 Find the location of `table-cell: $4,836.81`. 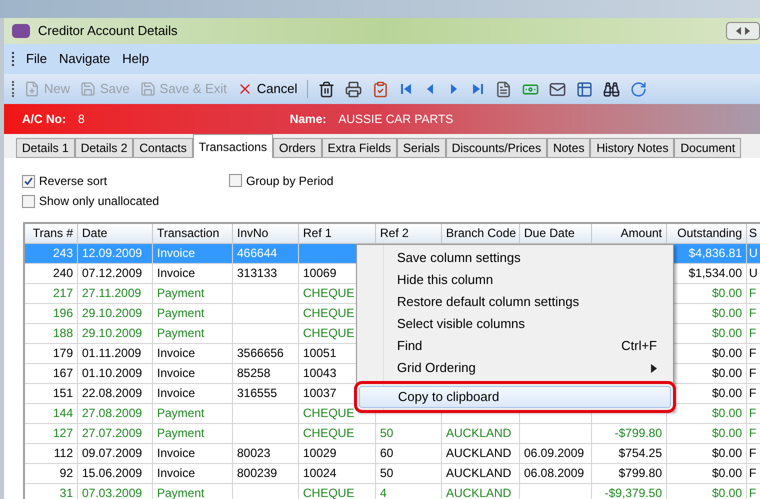

table-cell: $4,836.81 is located at coordinates (715, 253).